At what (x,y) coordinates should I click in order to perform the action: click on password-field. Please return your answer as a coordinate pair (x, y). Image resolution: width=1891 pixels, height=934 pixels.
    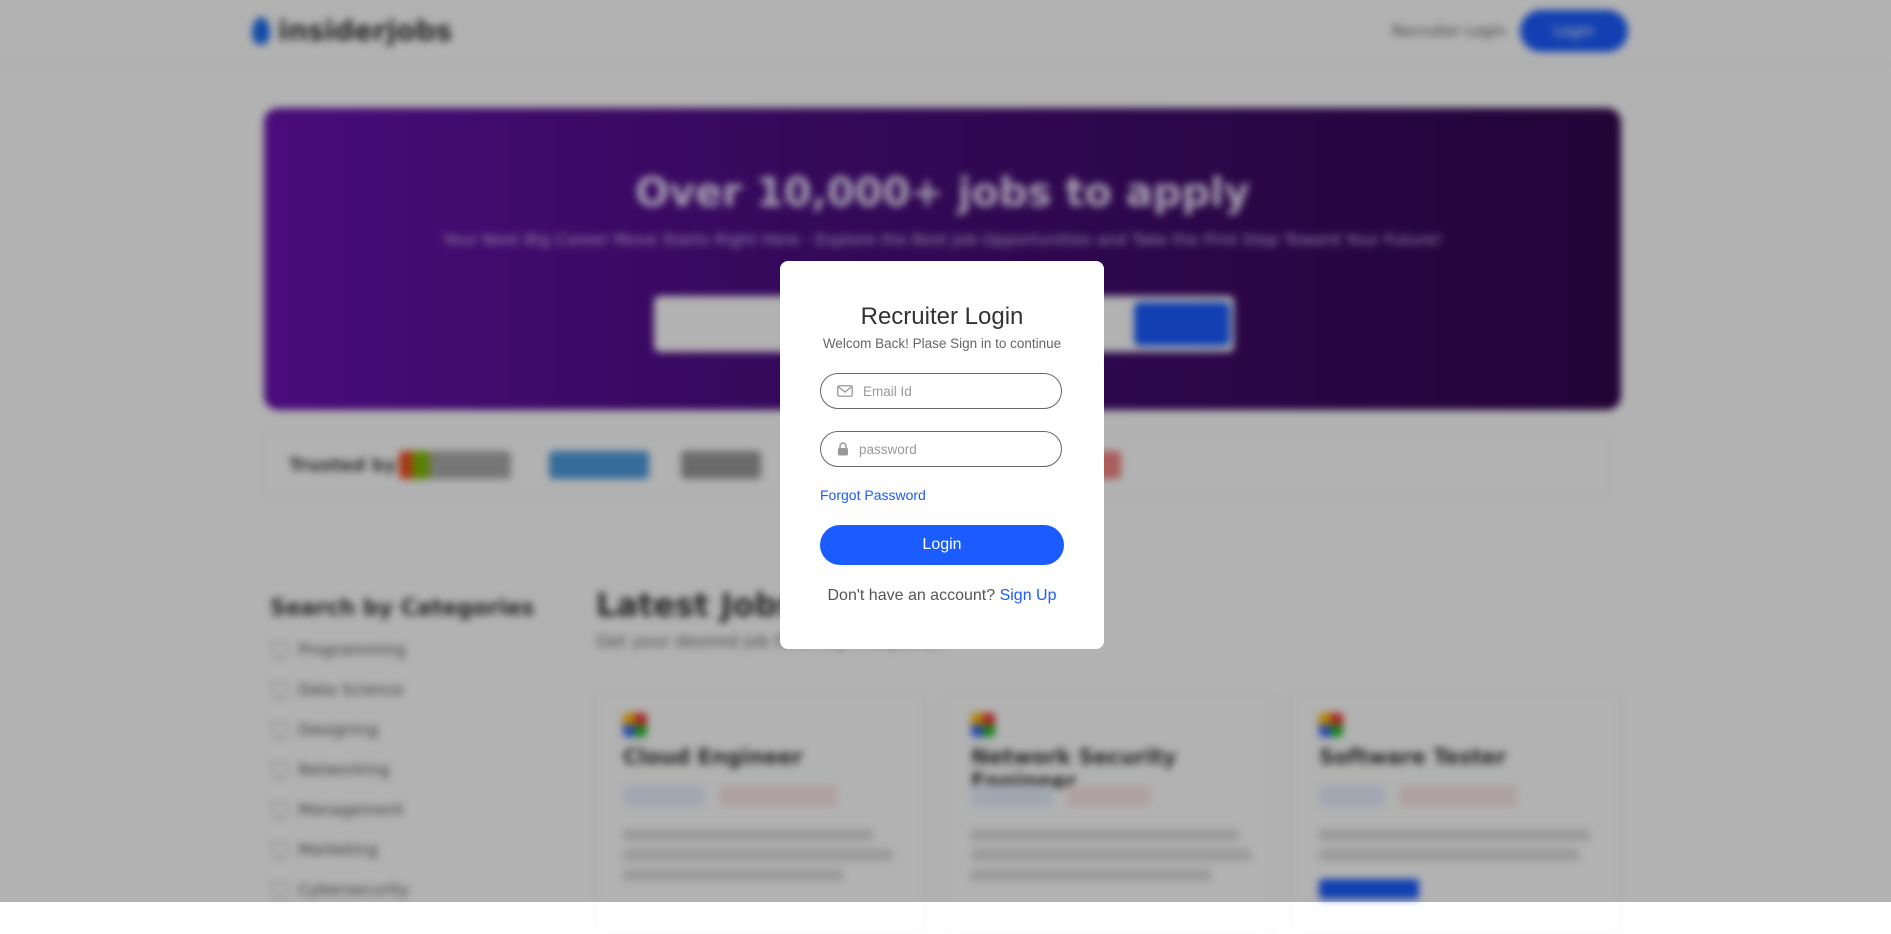
    Looking at the image, I should click on (941, 449).